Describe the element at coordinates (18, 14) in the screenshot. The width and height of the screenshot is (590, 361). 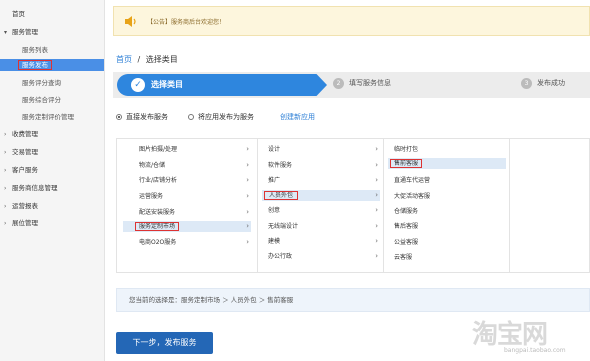
I see `sidebar-item-label: 首页` at that location.